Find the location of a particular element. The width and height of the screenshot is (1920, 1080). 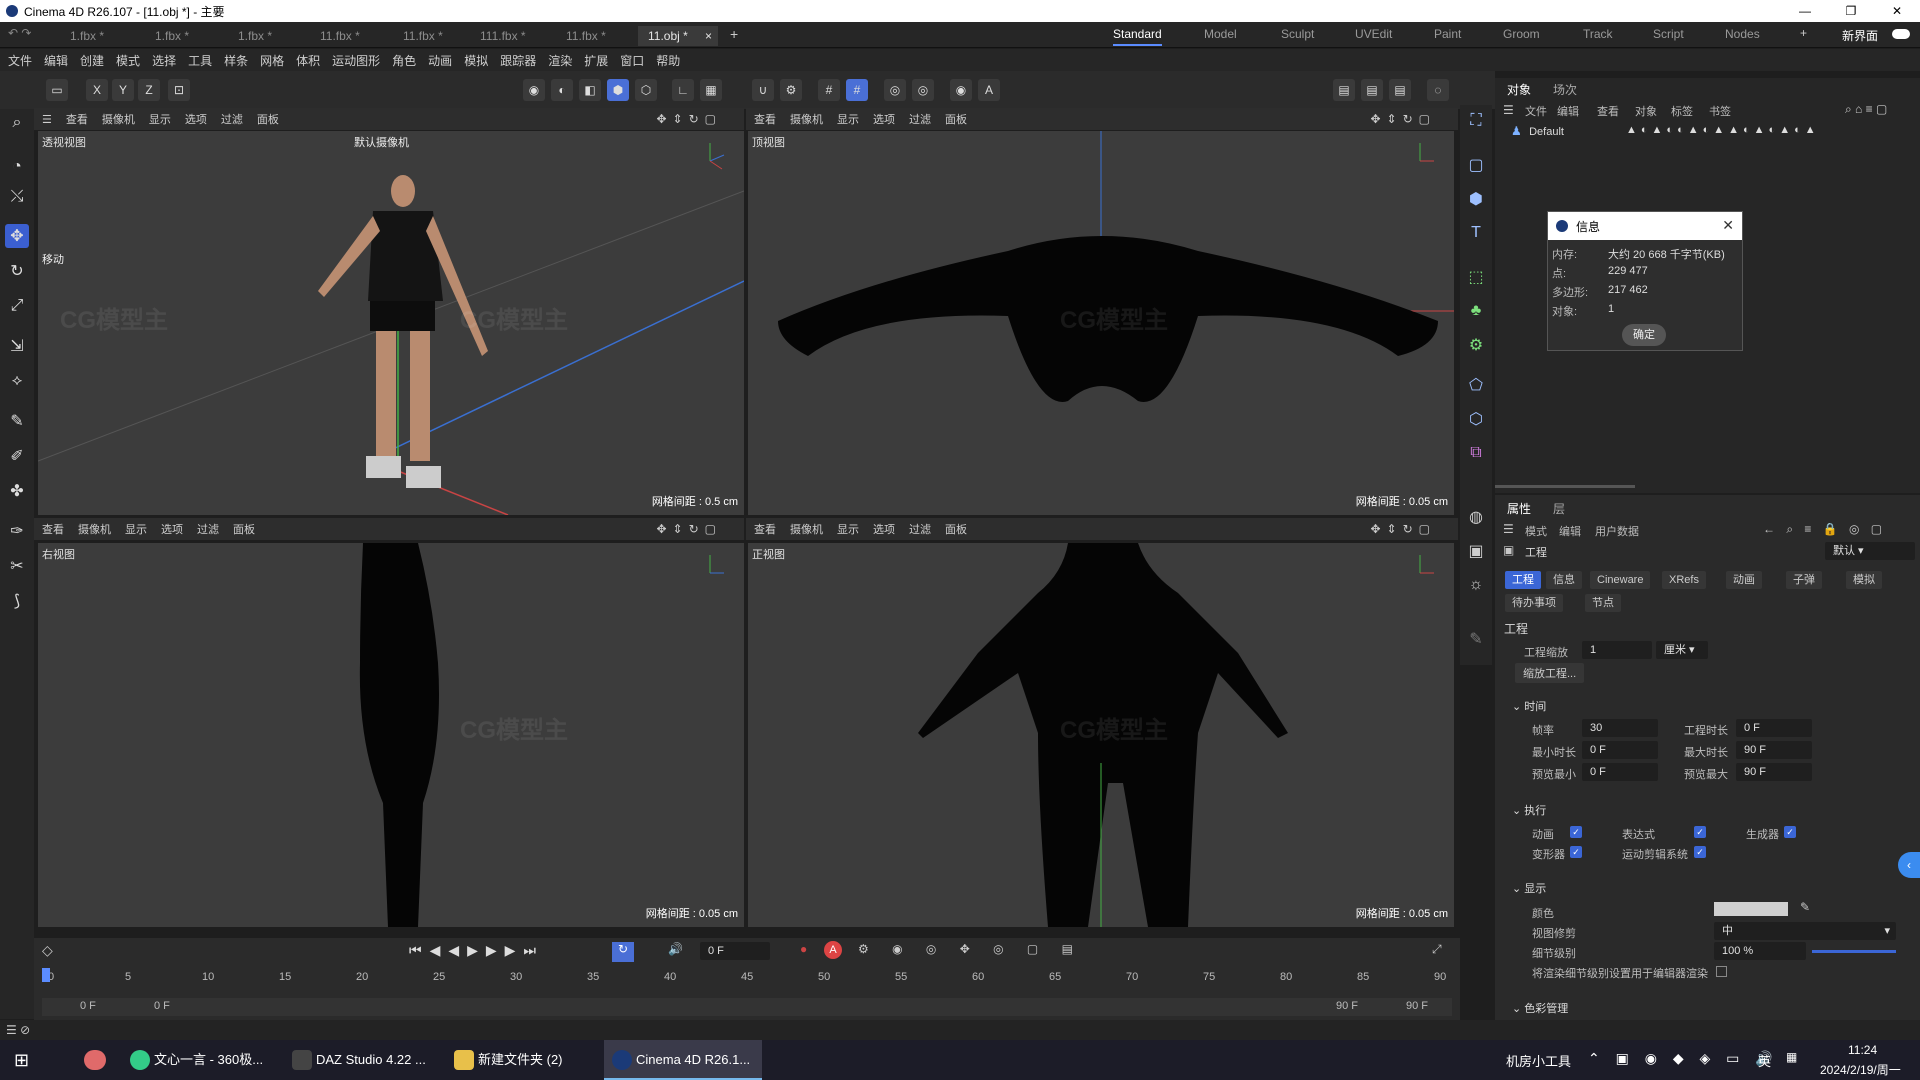

preset-dropdown: 默认 ▾ is located at coordinates (1870, 551).